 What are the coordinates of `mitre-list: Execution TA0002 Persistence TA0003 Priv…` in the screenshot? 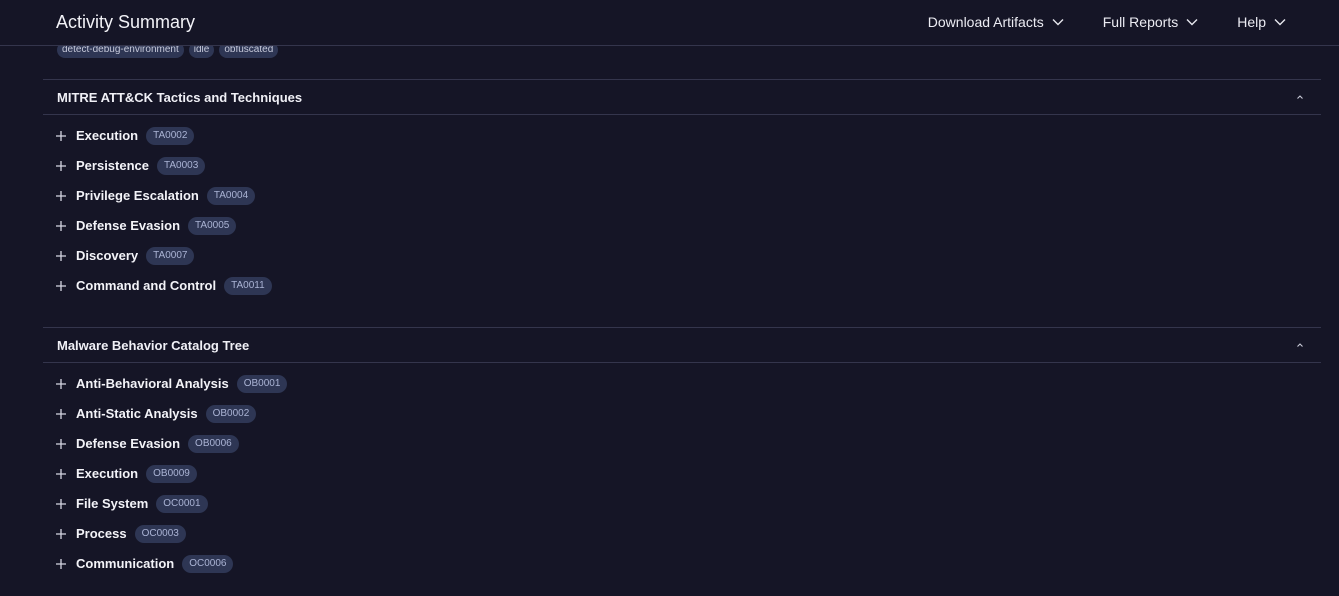 It's located at (163, 211).